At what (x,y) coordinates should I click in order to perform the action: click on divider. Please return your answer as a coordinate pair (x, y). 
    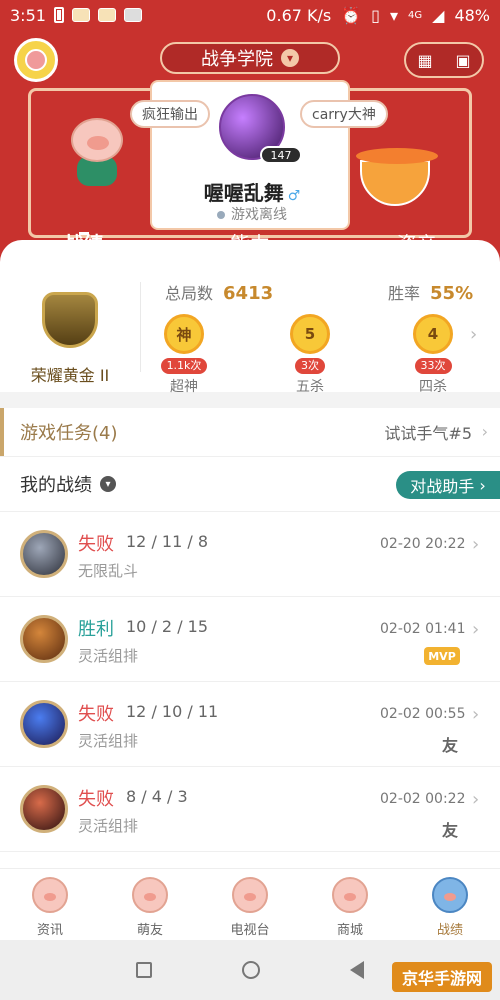
    Looking at the image, I should click on (140, 327).